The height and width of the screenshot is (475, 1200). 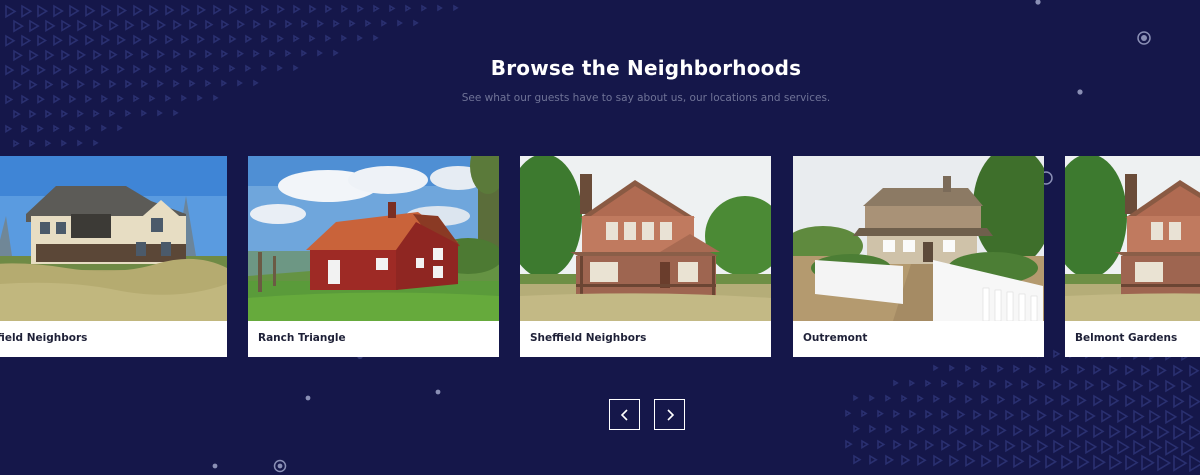 I want to click on triangle-pattern-decoration, so click(x=1022, y=411).